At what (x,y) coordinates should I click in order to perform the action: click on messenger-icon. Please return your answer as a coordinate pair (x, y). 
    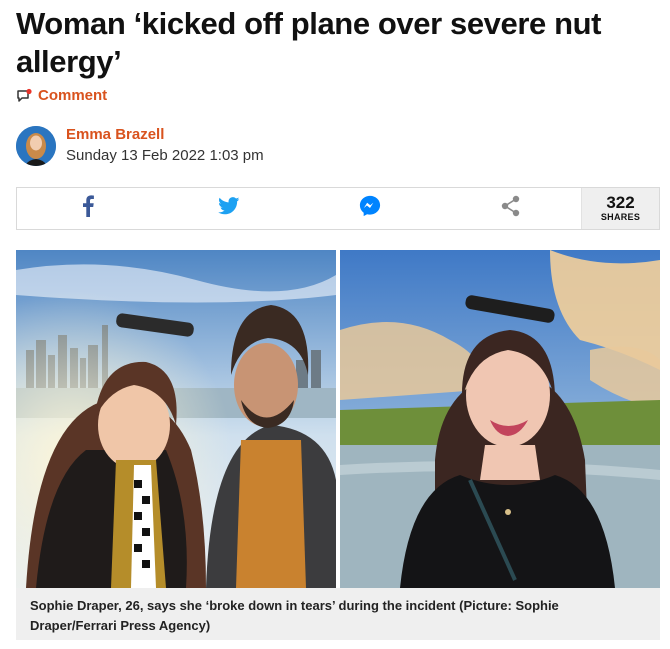
    Looking at the image, I should click on (370, 208).